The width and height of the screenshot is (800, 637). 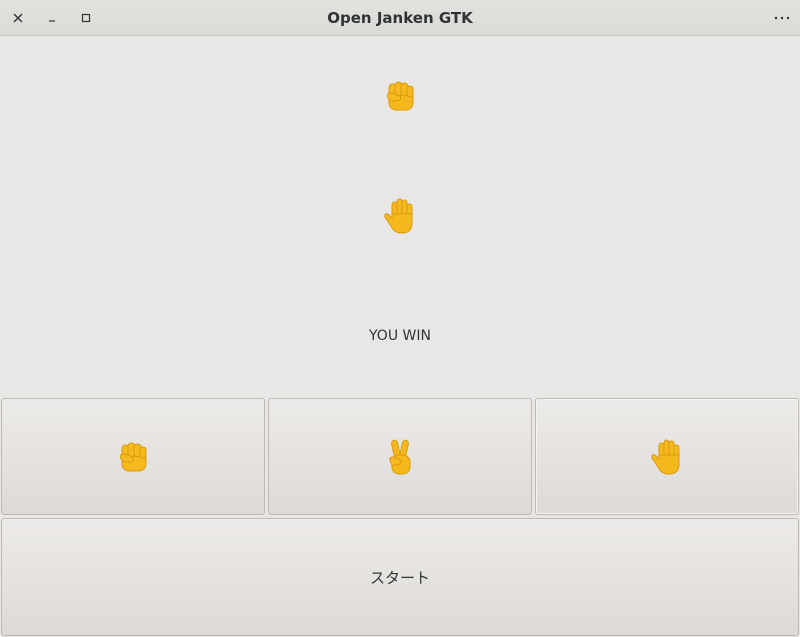 What do you see at coordinates (400, 96) in the screenshot?
I see `computer-hand-fist-icon` at bounding box center [400, 96].